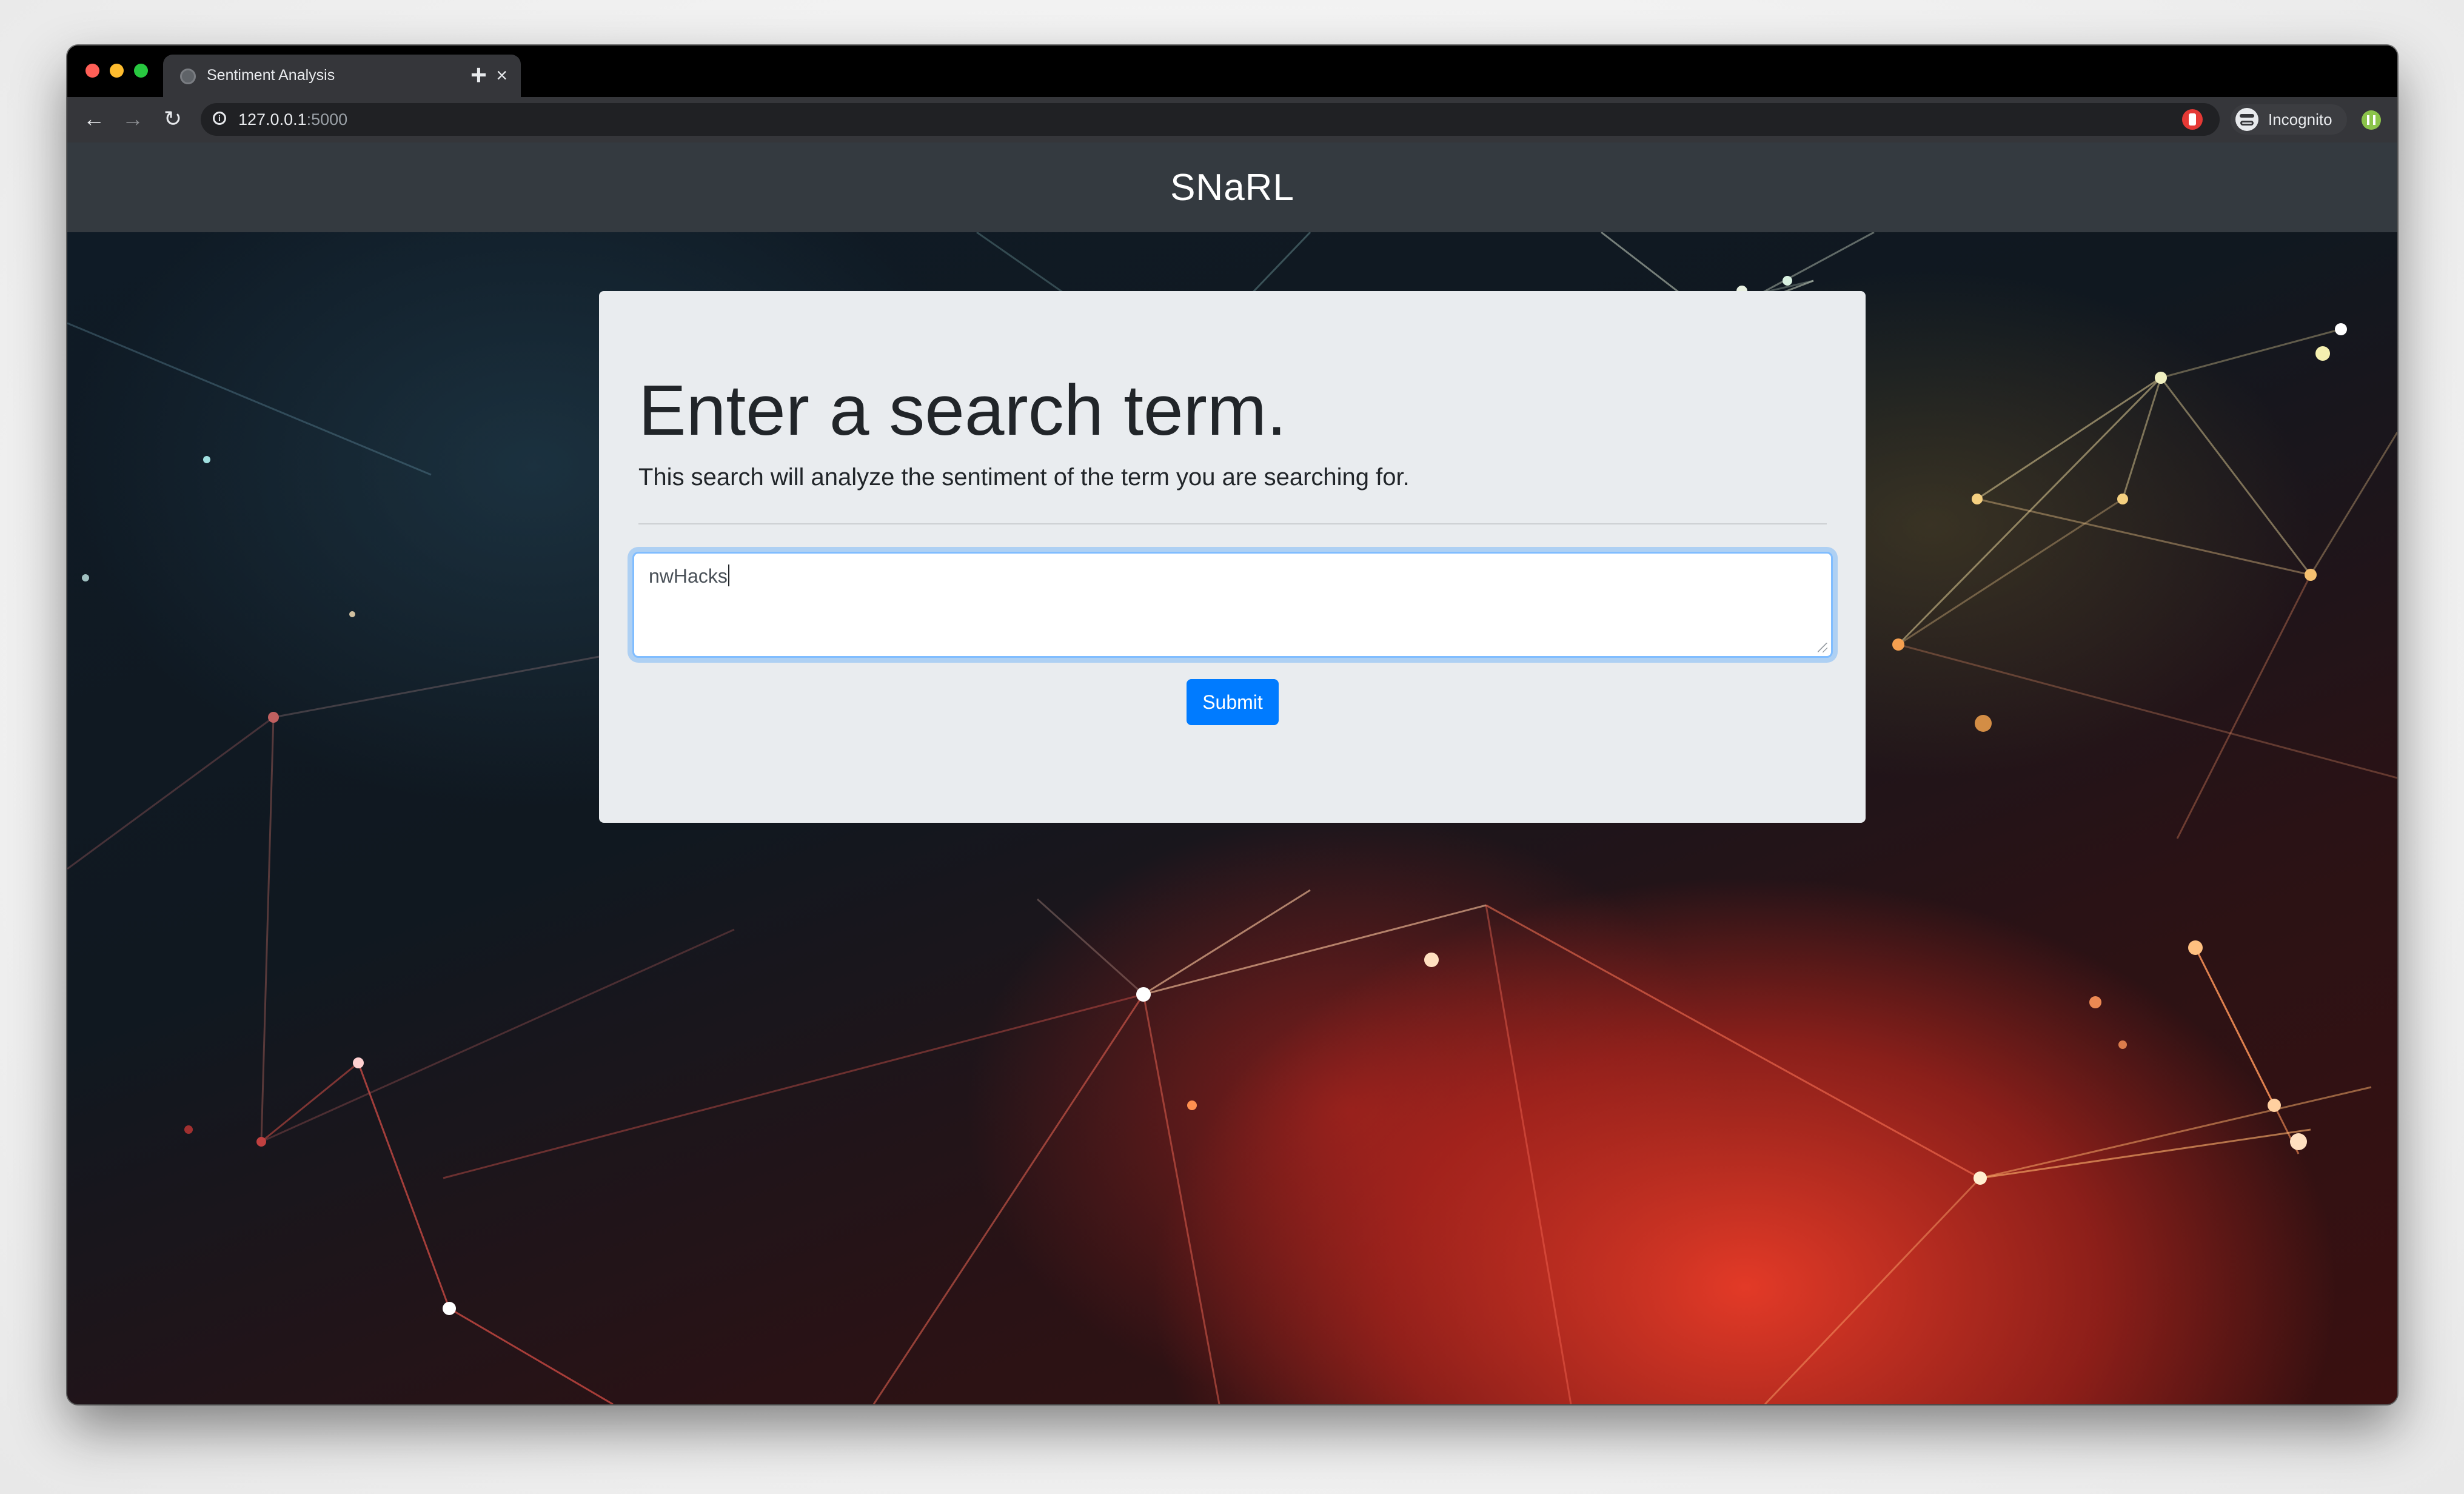 This screenshot has height=1494, width=2464. Describe the element at coordinates (729, 575) in the screenshot. I see `text-caret` at that location.